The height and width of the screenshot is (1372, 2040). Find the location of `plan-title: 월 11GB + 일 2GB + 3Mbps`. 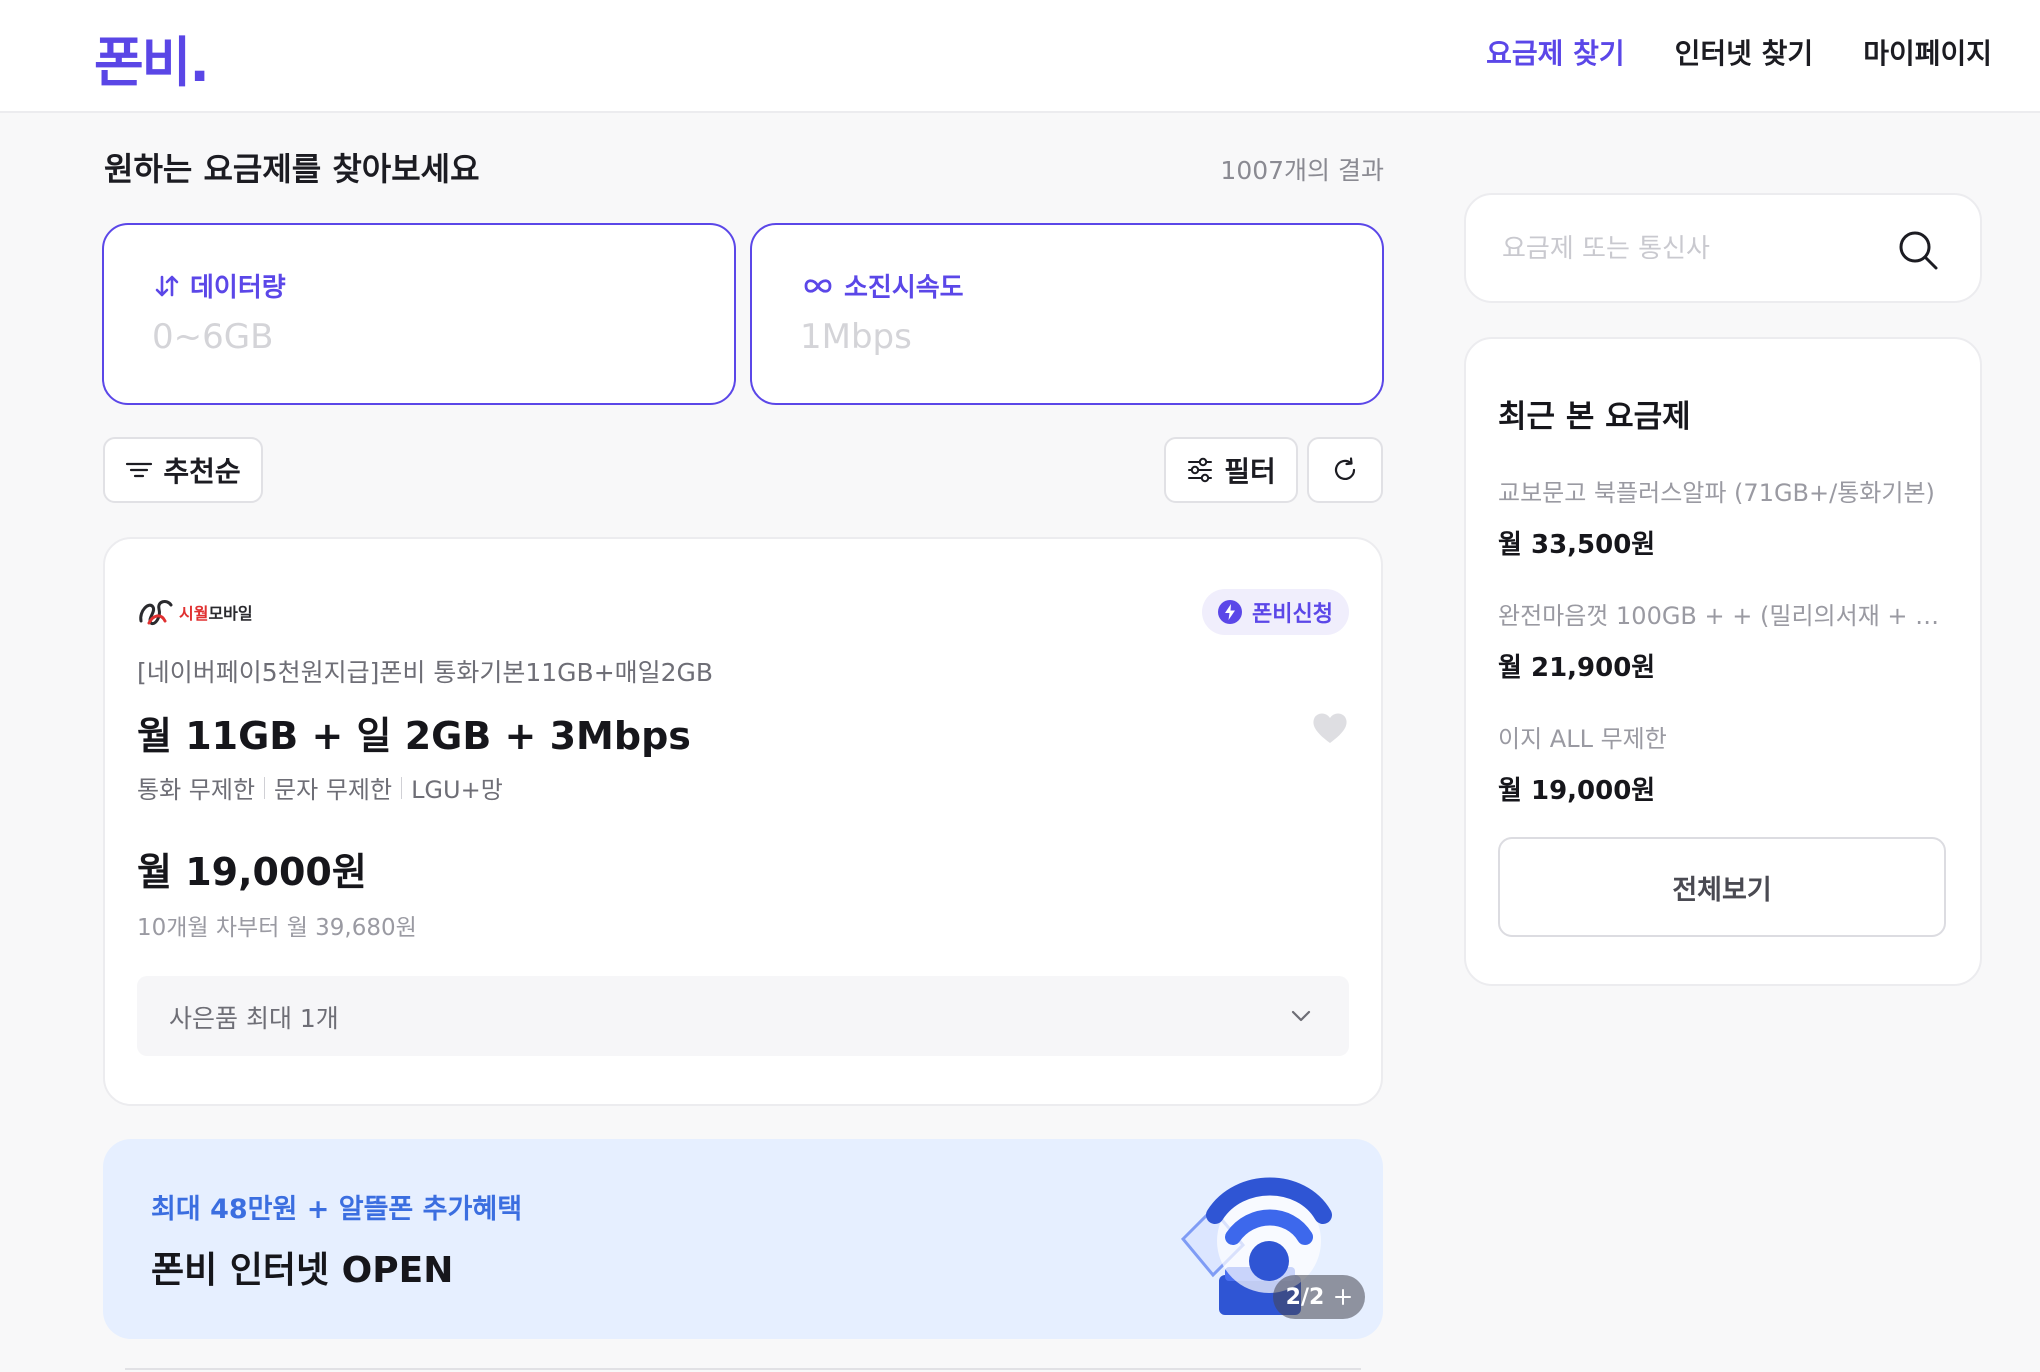

plan-title: 월 11GB + 일 2GB + 3Mbps is located at coordinates (414, 736).